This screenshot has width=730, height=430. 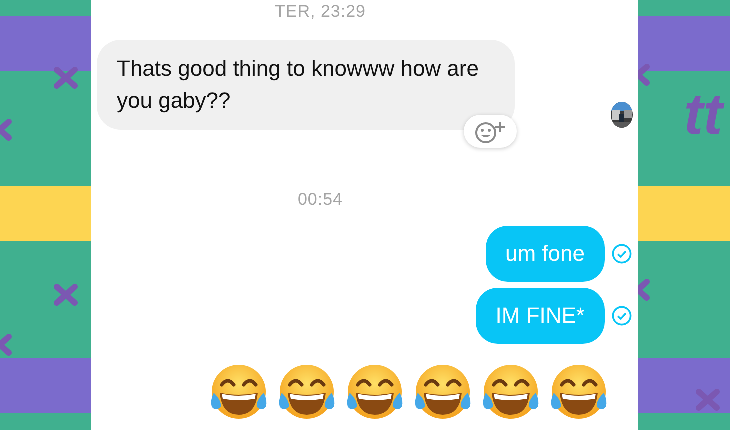 What do you see at coordinates (306, 85) in the screenshot?
I see `message-bubble: Thats good thing to knowww how are you gaby??` at bounding box center [306, 85].